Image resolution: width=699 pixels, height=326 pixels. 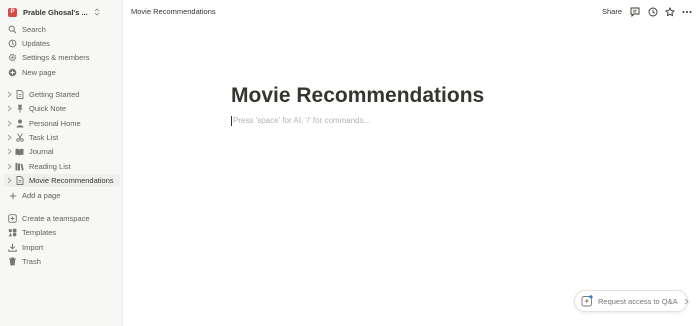 What do you see at coordinates (62, 261) in the screenshot?
I see `sidebar-item-trash: Trash` at bounding box center [62, 261].